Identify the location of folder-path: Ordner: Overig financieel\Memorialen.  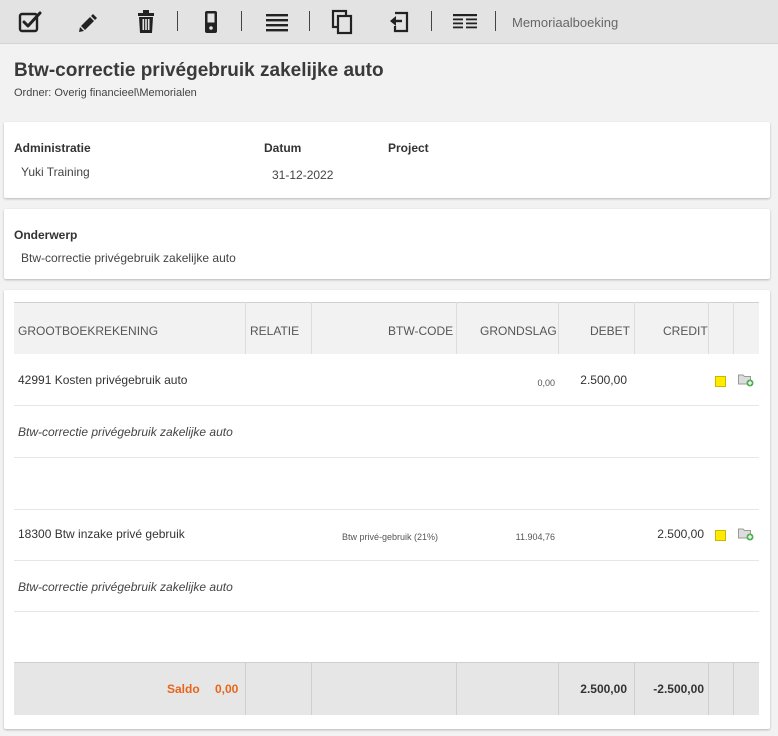
(105, 93).